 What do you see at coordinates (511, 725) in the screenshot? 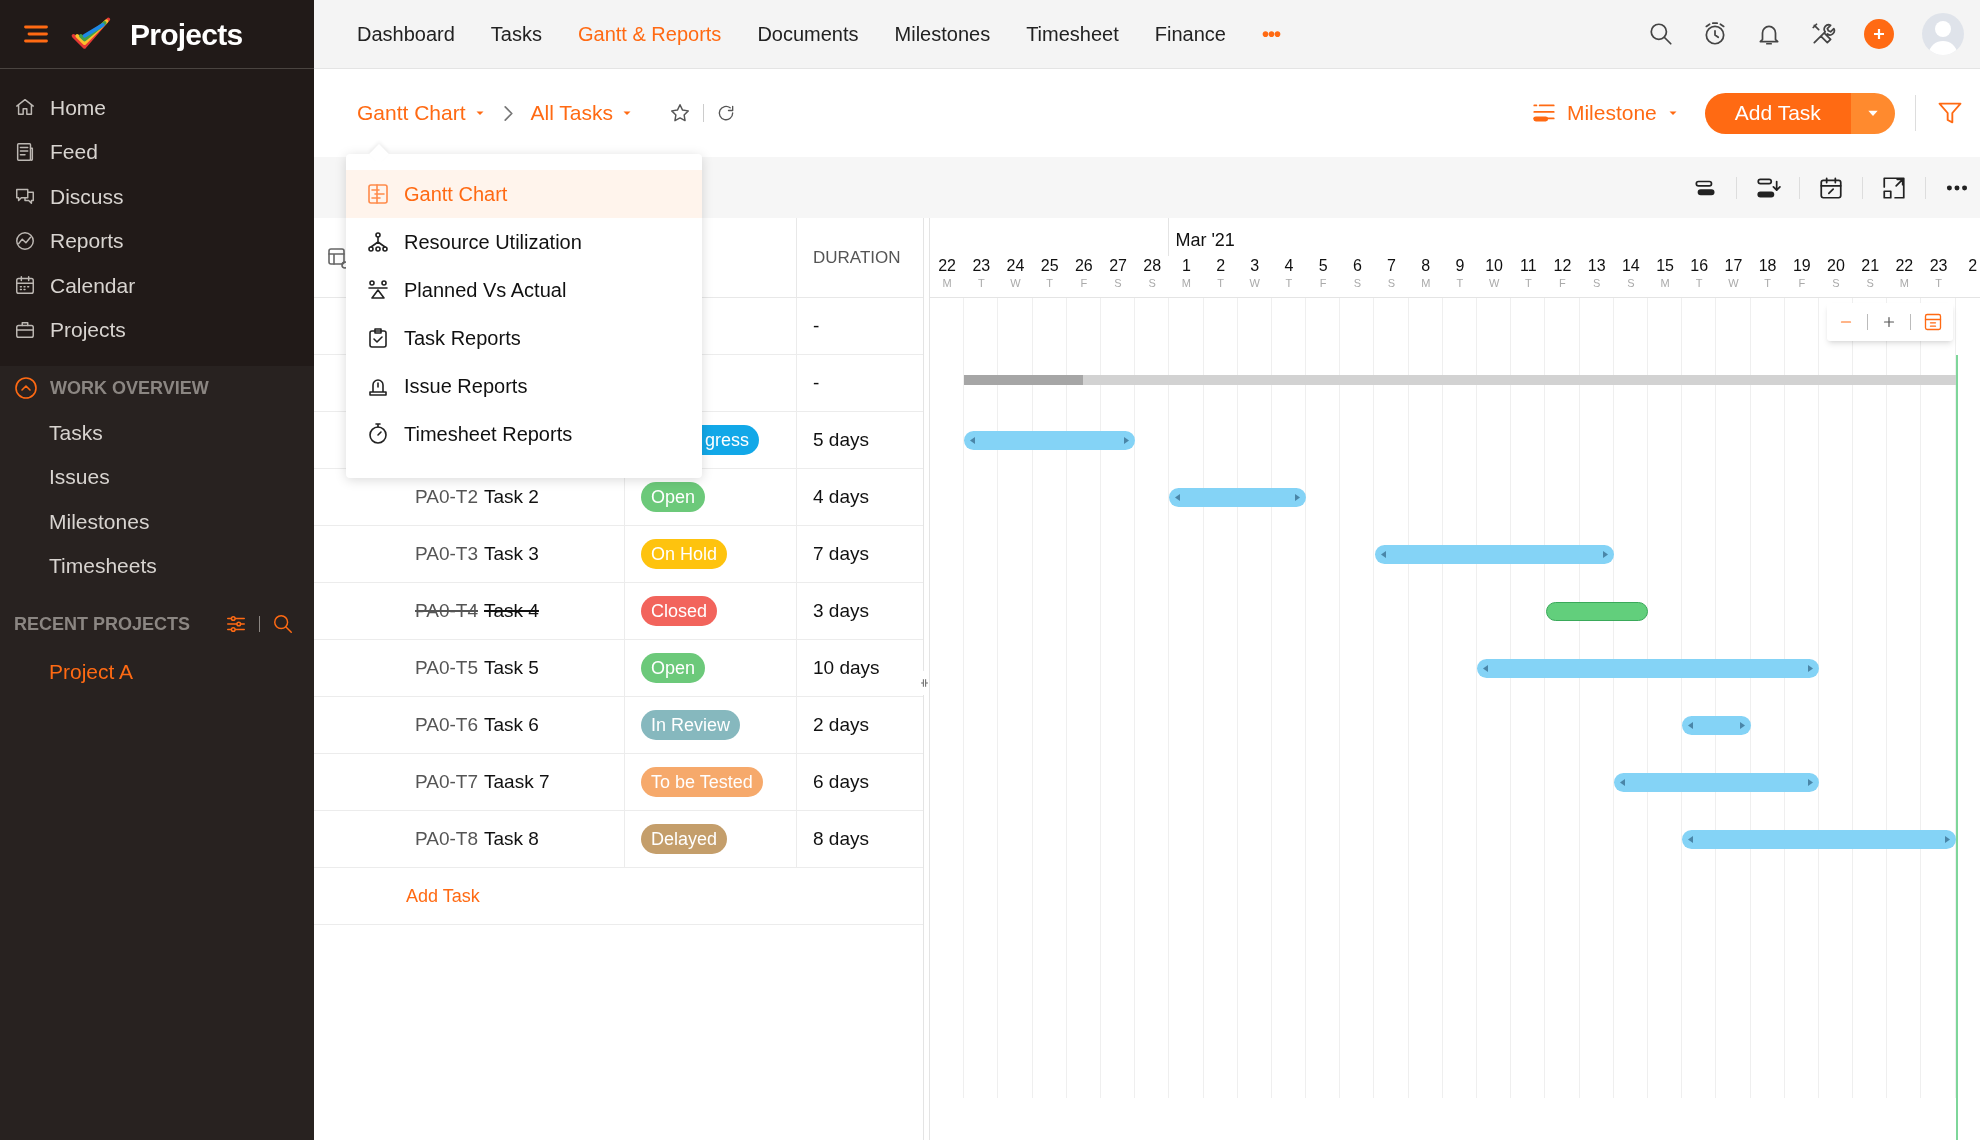
I see `task-name: Task 6` at bounding box center [511, 725].